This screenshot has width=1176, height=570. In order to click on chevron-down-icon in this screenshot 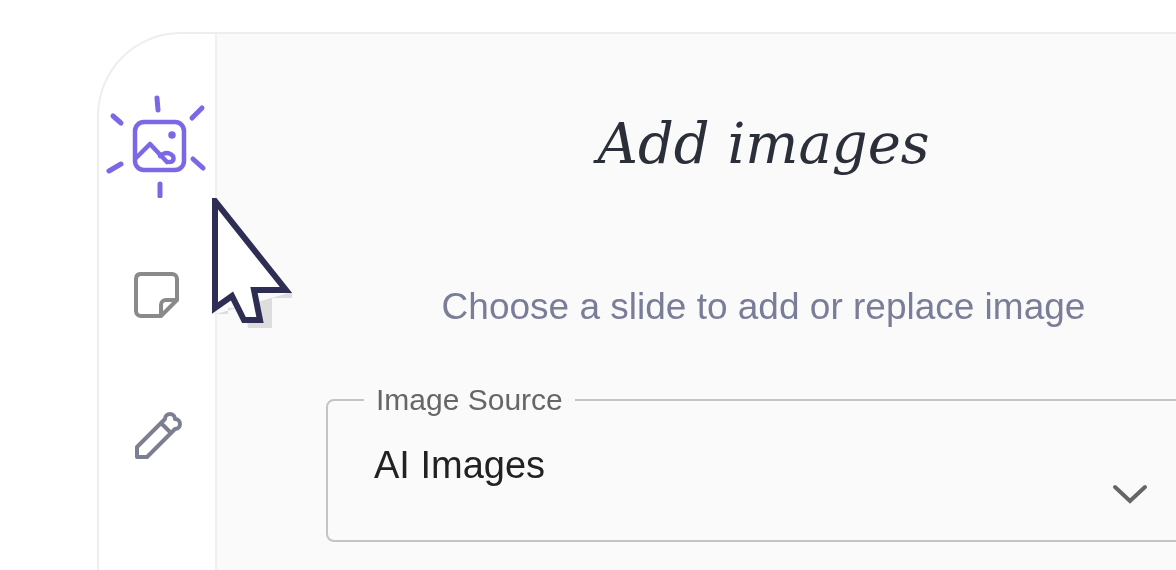, I will do `click(1130, 494)`.